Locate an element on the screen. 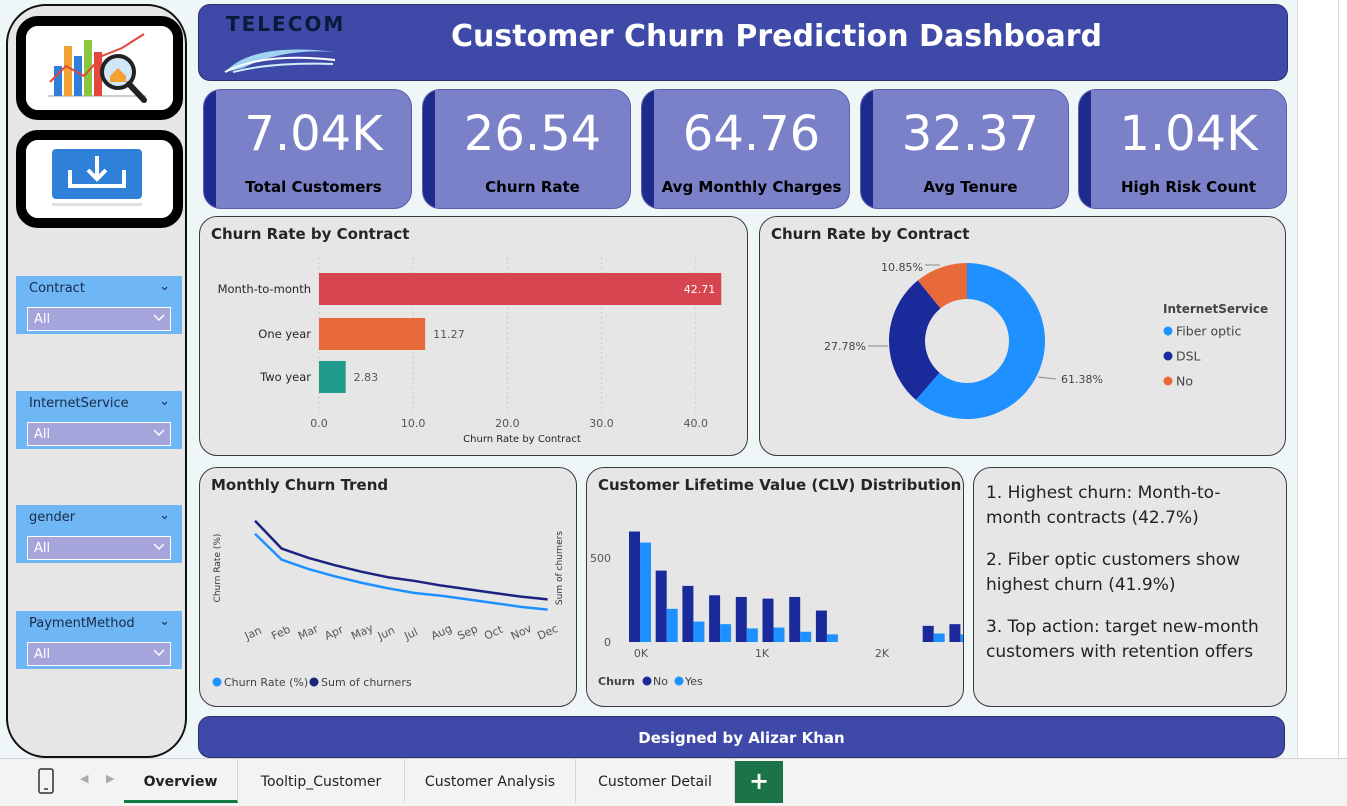  kpi-high-risk-count: 1.04K High Risk Count is located at coordinates (1182, 149).